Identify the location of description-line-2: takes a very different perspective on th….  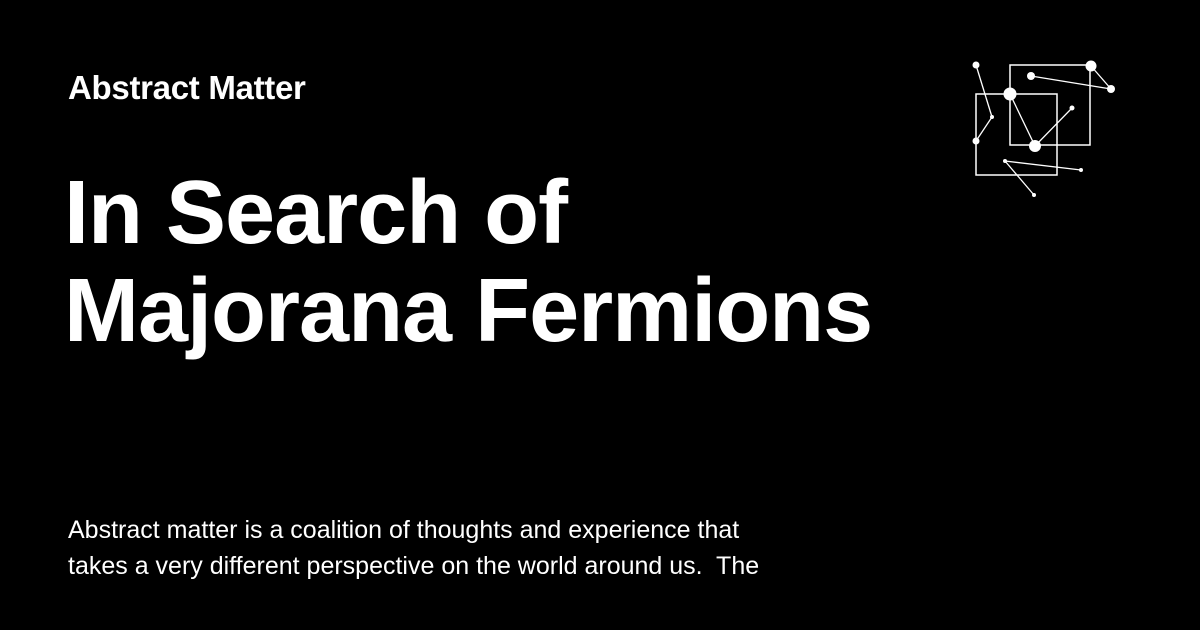
(414, 566).